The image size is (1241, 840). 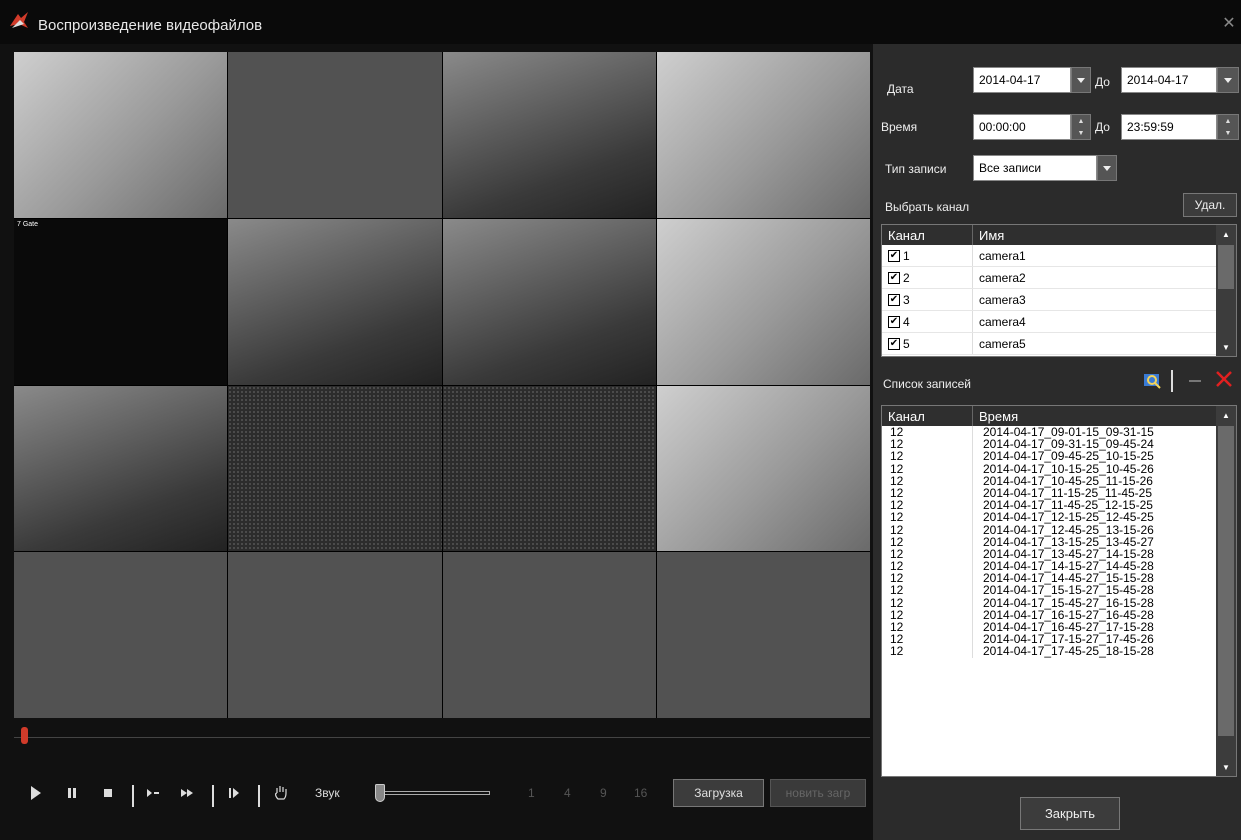 I want to click on play-icon, so click(x=36, y=793).